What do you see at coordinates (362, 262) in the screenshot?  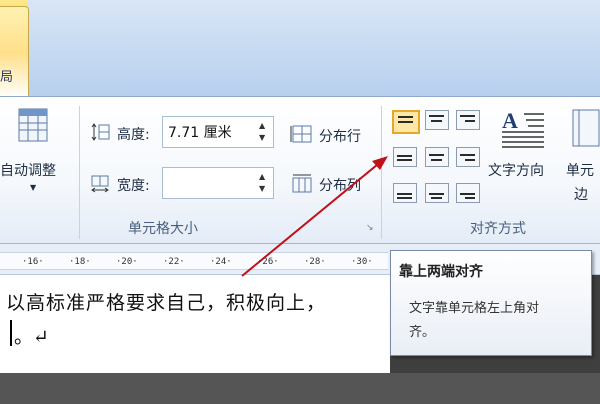 I see `ruler-tick-label: ·30·` at bounding box center [362, 262].